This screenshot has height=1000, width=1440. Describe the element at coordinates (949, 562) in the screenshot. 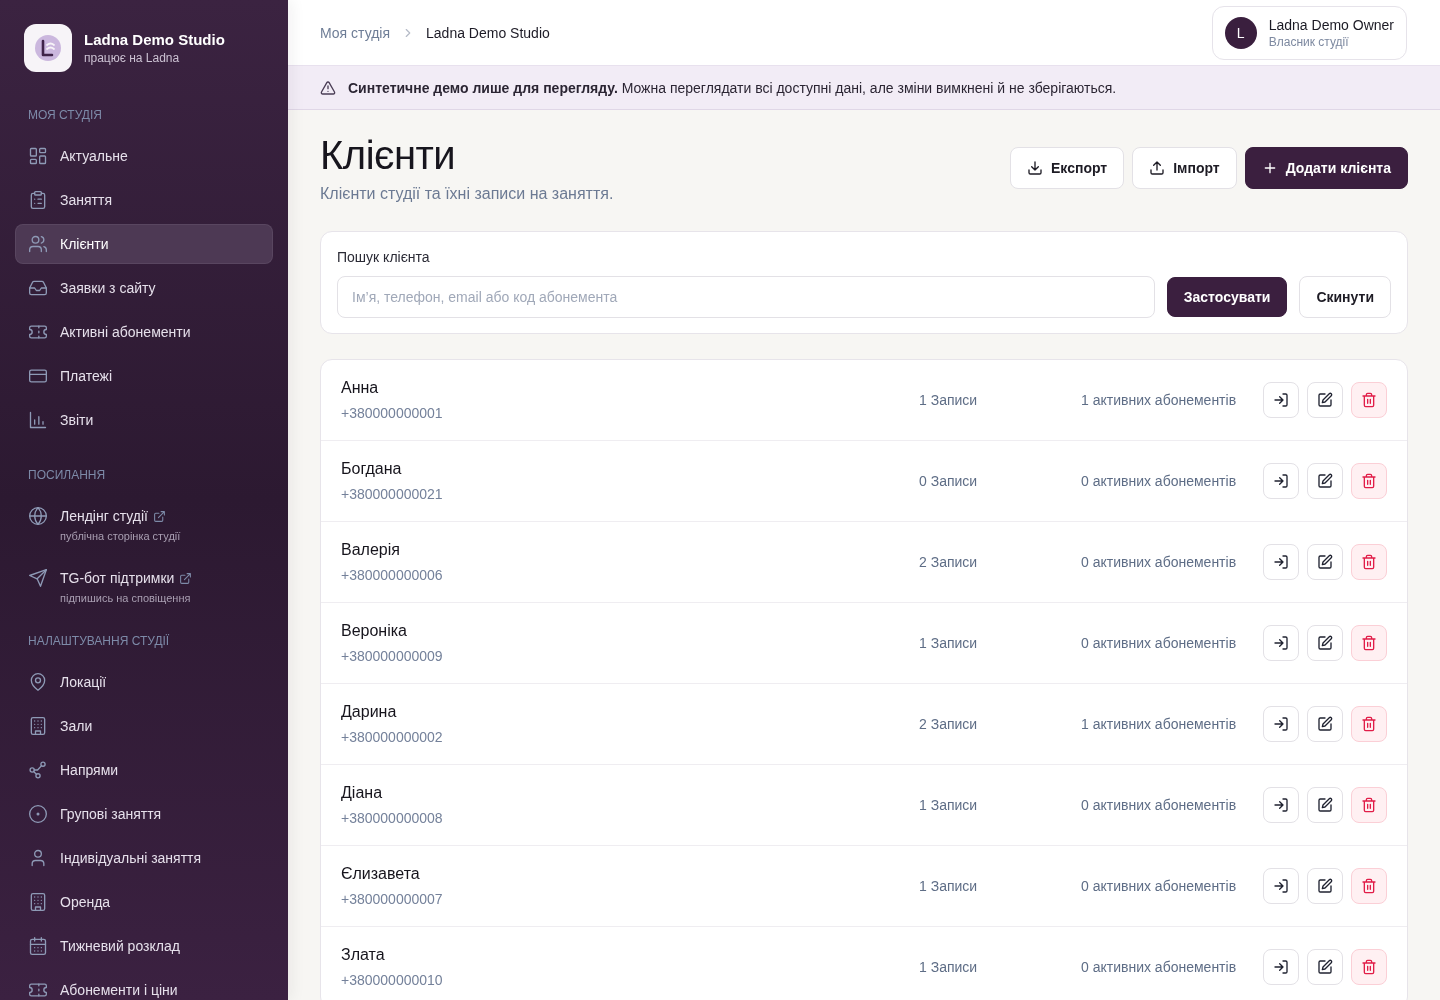

I see `bookings-count: 2 Записи` at that location.